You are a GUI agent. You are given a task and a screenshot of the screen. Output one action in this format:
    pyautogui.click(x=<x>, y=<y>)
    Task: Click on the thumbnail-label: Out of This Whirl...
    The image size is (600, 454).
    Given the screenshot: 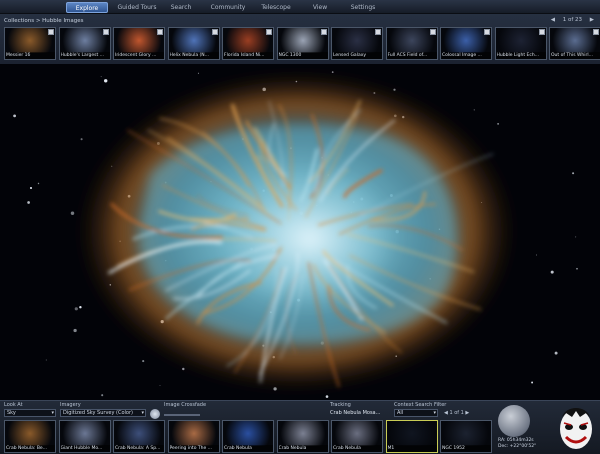 What is the action you would take?
    pyautogui.click(x=575, y=55)
    